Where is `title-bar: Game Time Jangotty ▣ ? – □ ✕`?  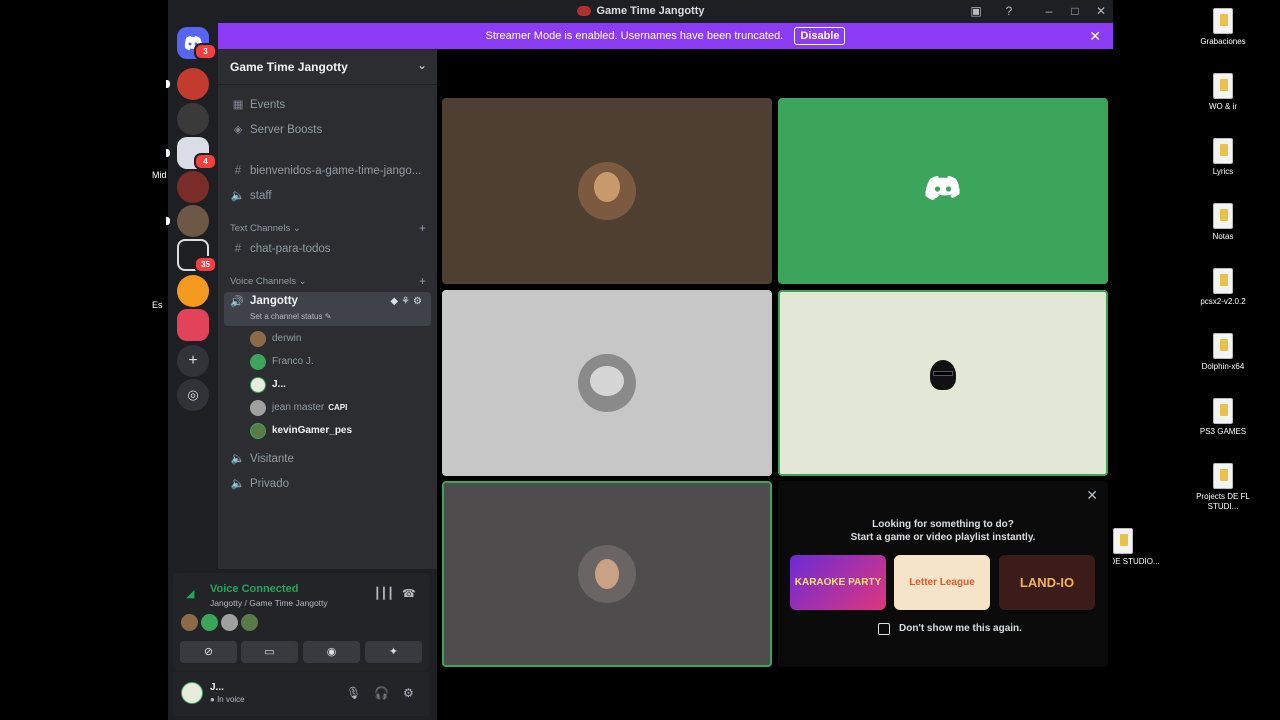 title-bar: Game Time Jangotty ▣ ? – □ ✕ is located at coordinates (640, 11).